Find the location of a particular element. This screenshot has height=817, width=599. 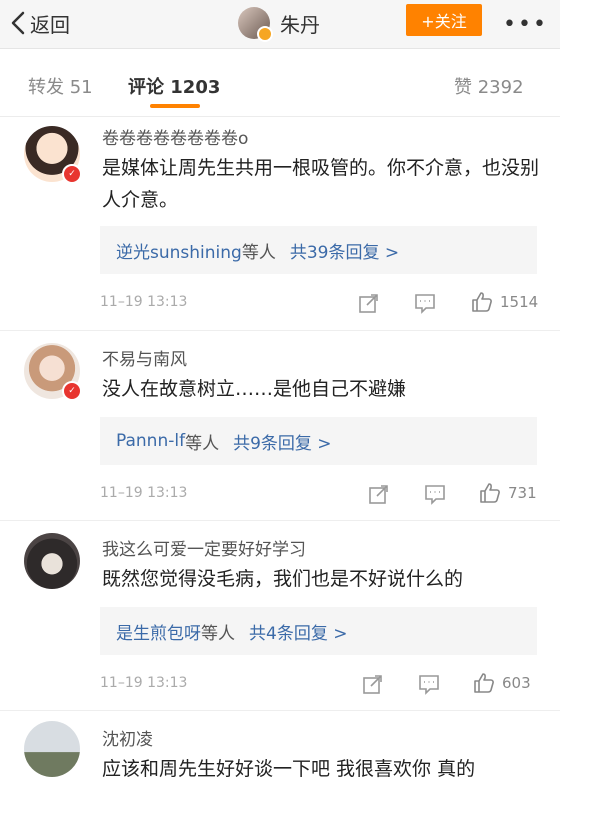

tab-comment: 评论 1203 is located at coordinates (174, 86).